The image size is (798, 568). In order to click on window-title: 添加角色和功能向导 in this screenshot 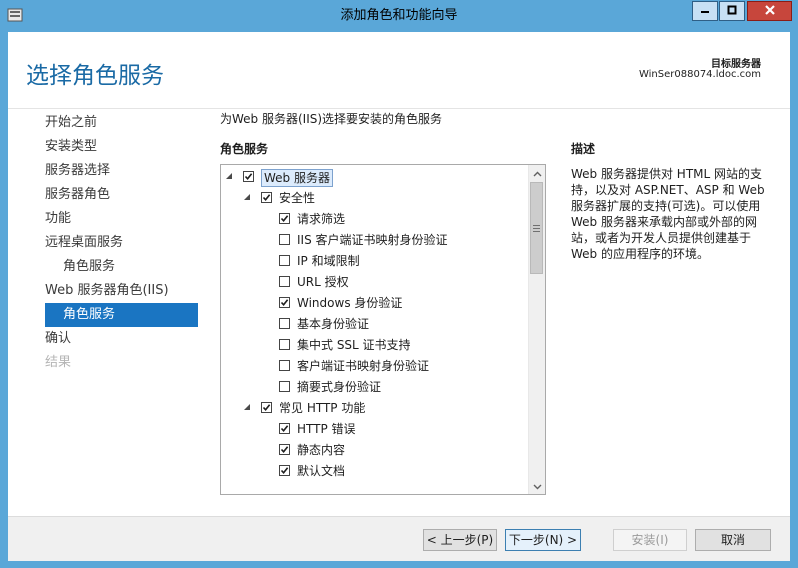, I will do `click(399, 15)`.